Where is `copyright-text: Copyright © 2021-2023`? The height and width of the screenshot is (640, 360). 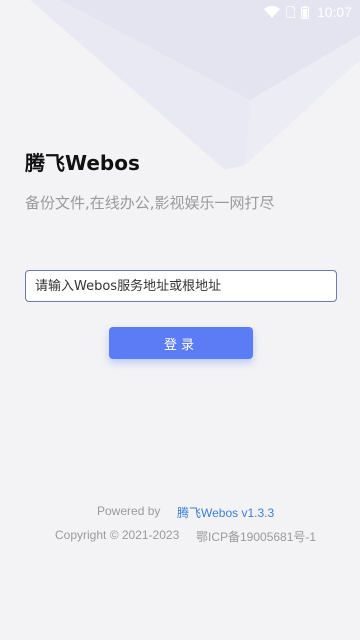
copyright-text: Copyright © 2021-2023 is located at coordinates (117, 535).